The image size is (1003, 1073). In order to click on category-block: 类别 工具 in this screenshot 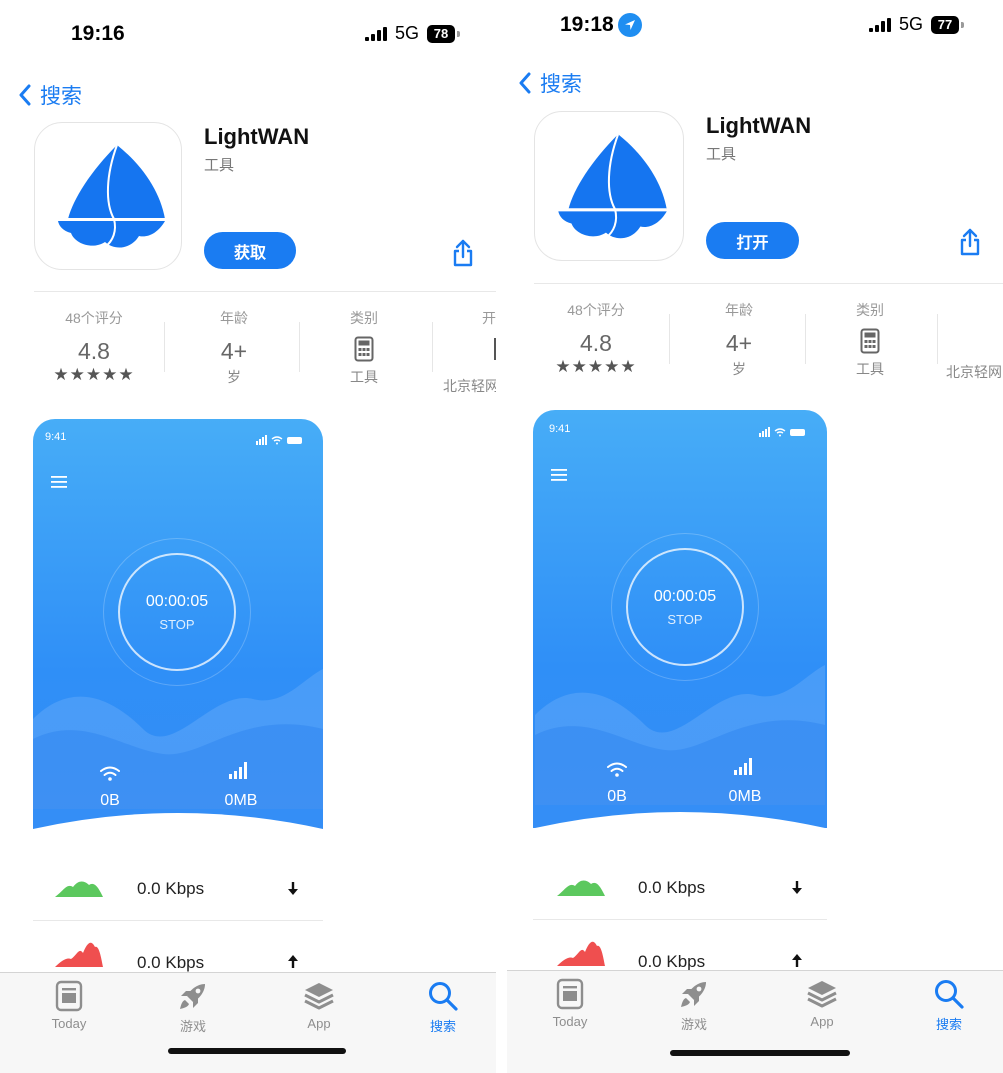, I will do `click(364, 347)`.